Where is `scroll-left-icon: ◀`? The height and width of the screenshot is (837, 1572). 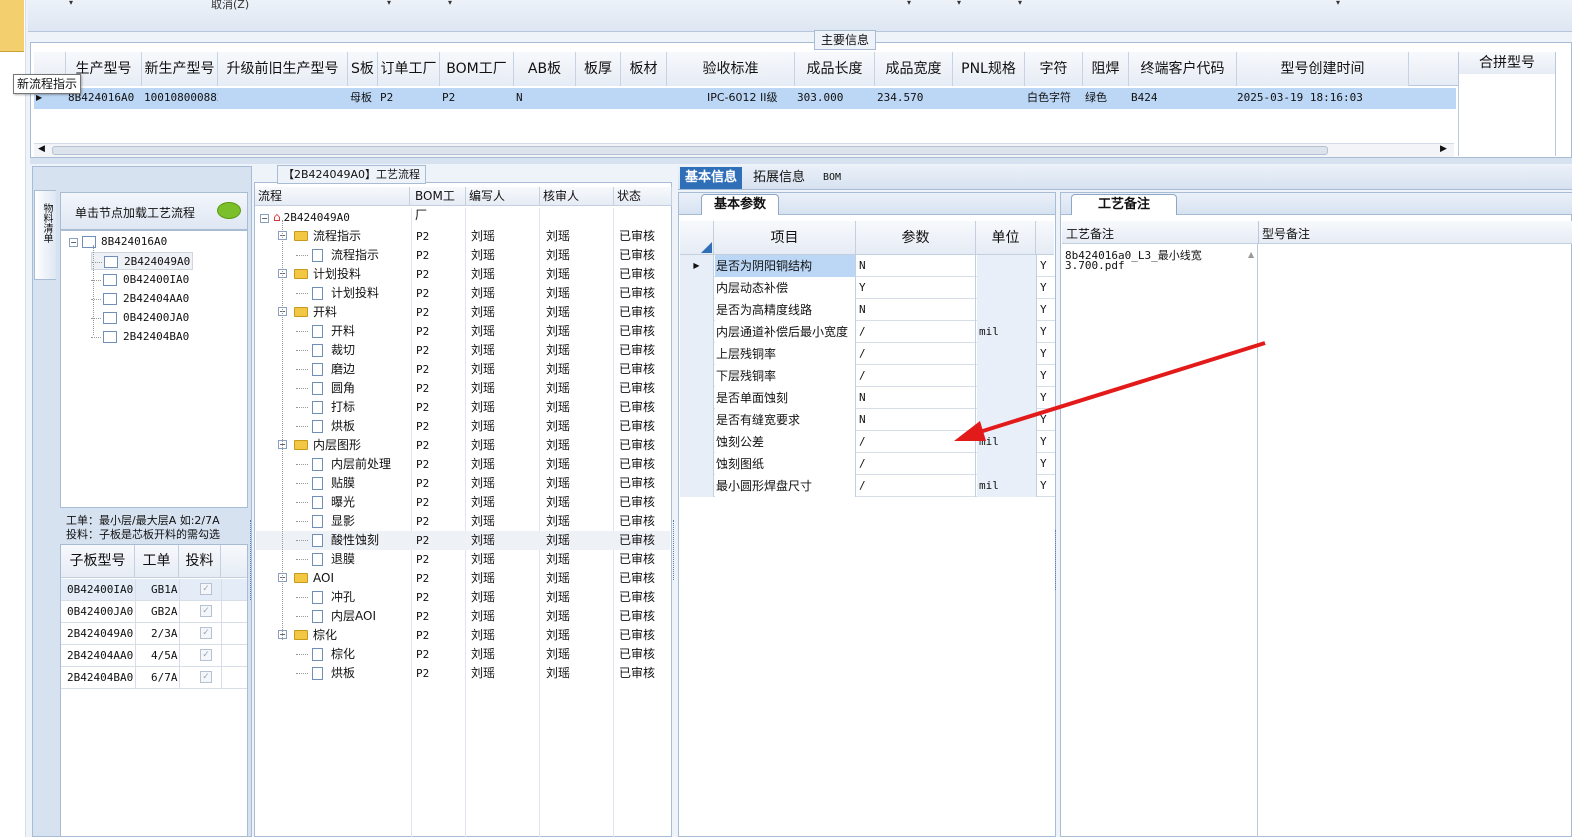
scroll-left-icon: ◀ is located at coordinates (41, 149).